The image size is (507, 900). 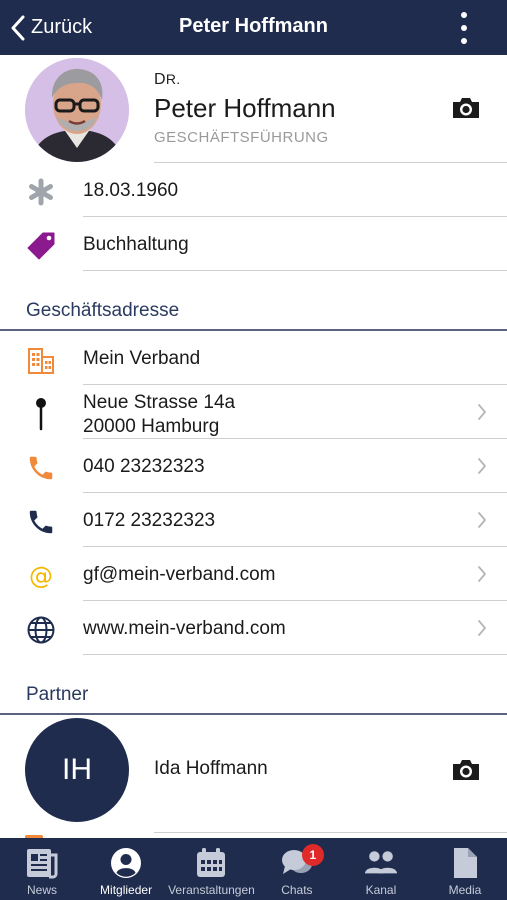 What do you see at coordinates (126, 890) in the screenshot?
I see `tab-label: Mitglieder` at bounding box center [126, 890].